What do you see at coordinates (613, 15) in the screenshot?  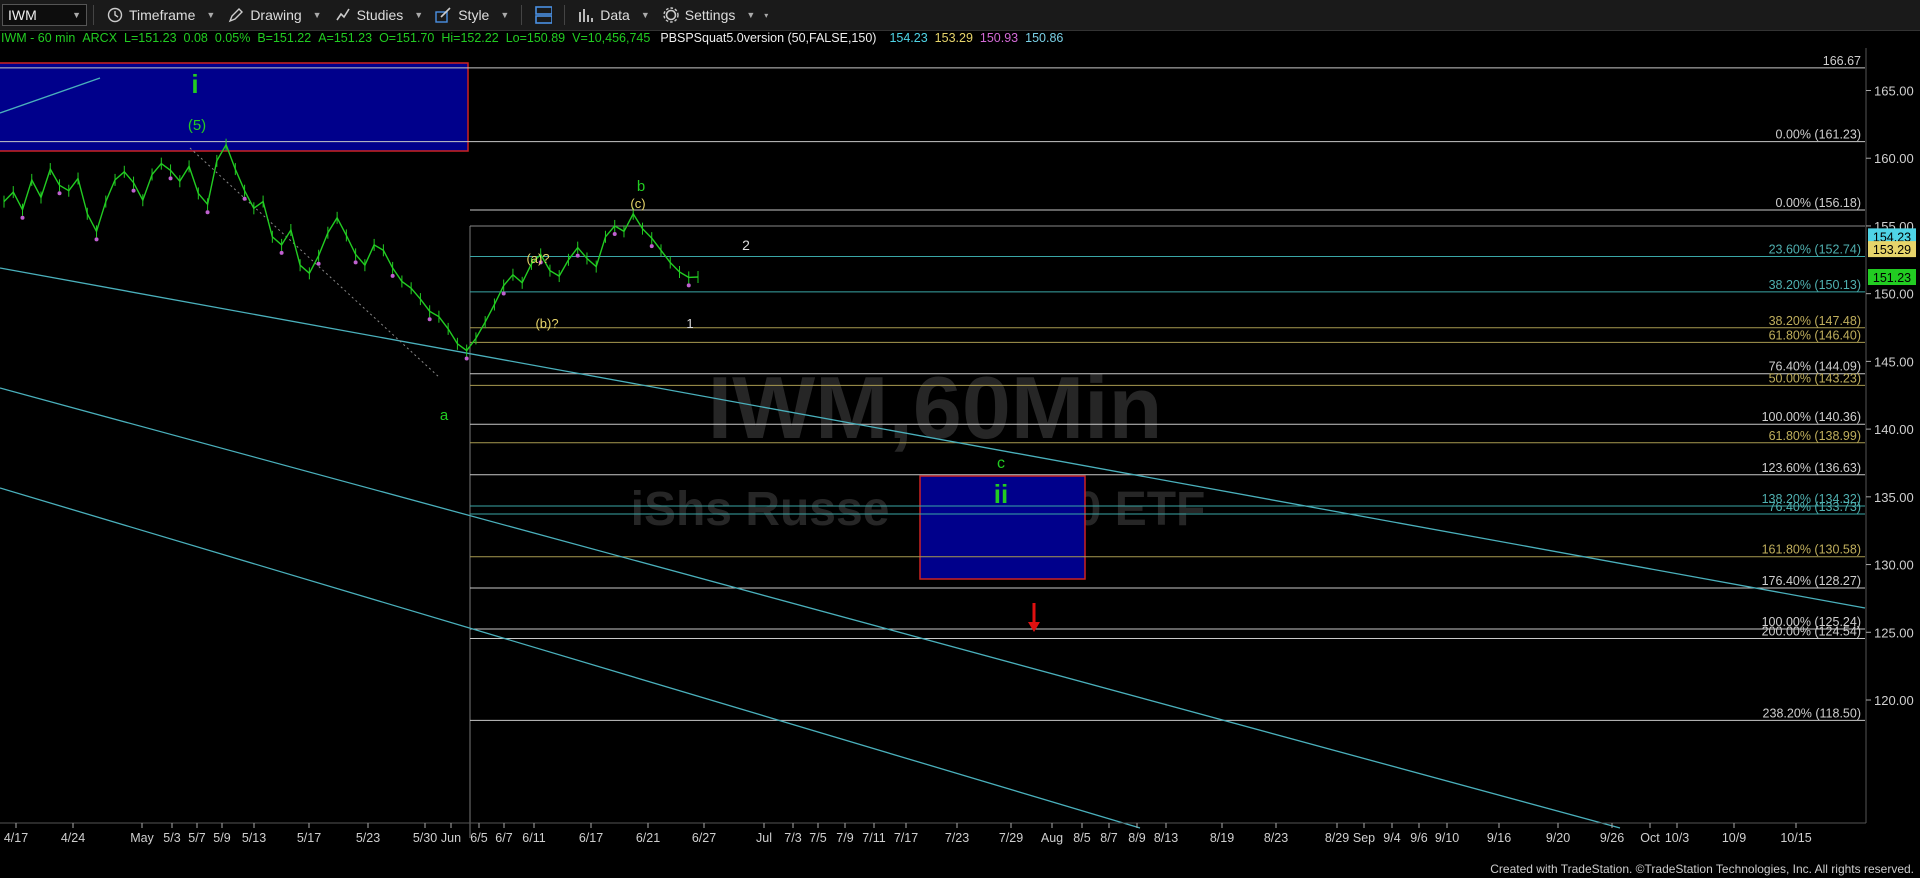 I see `data-button: Data ▼` at bounding box center [613, 15].